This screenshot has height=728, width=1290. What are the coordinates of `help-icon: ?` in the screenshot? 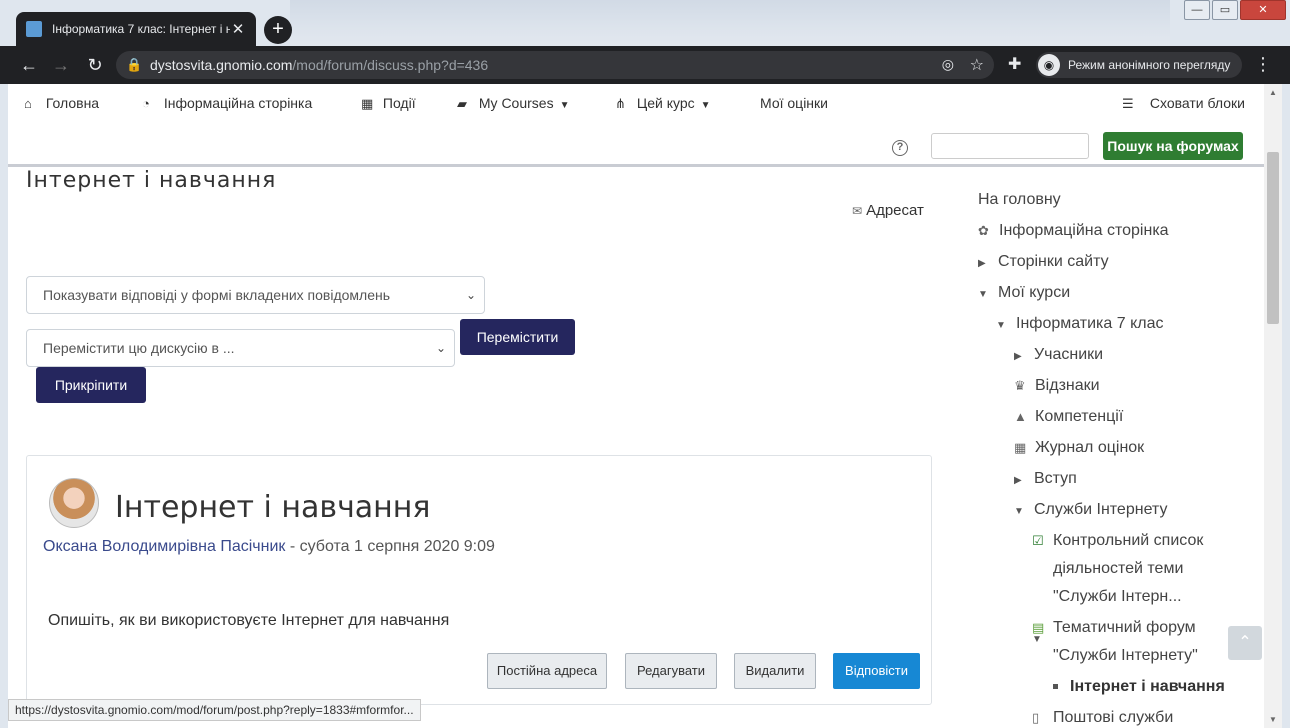 It's located at (900, 148).